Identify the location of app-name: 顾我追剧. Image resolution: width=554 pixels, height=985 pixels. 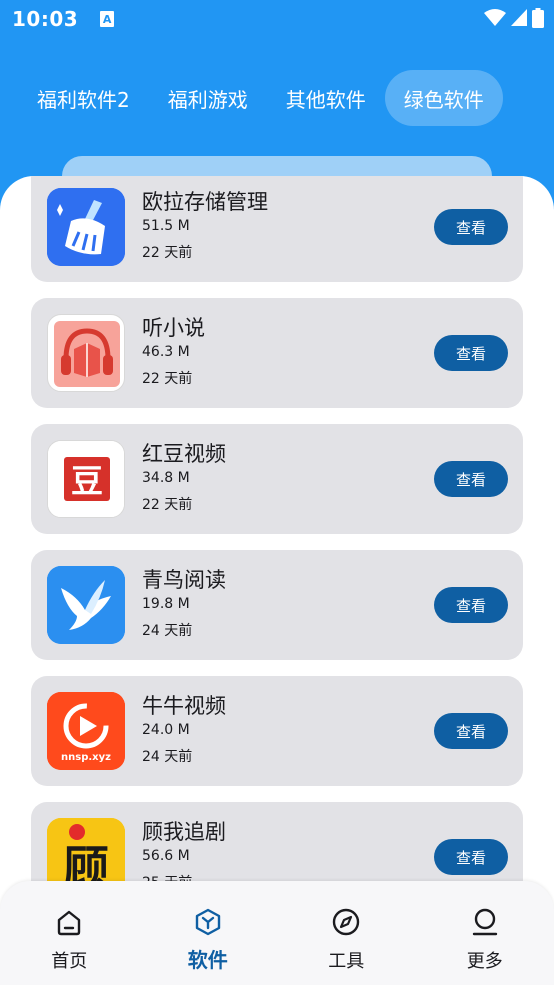
(184, 832).